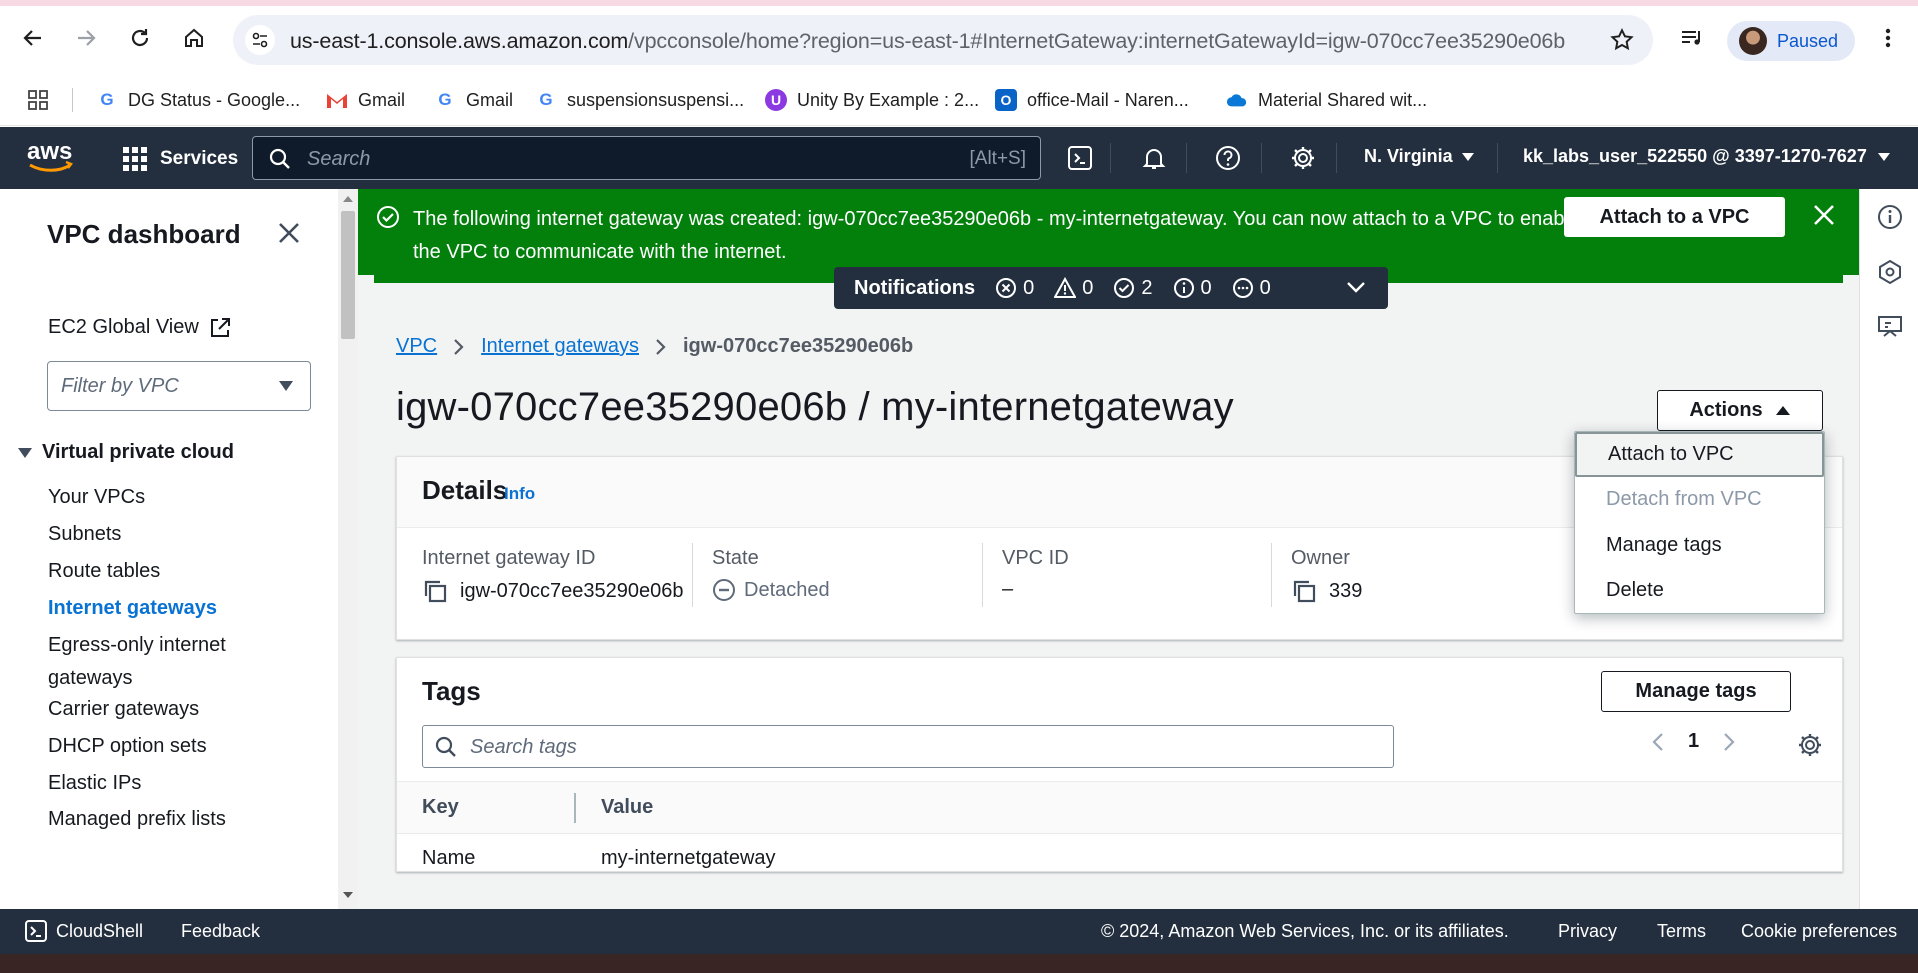  What do you see at coordinates (96, 497) in the screenshot?
I see `sidebar-item-your-vpcs: Your VPCs` at bounding box center [96, 497].